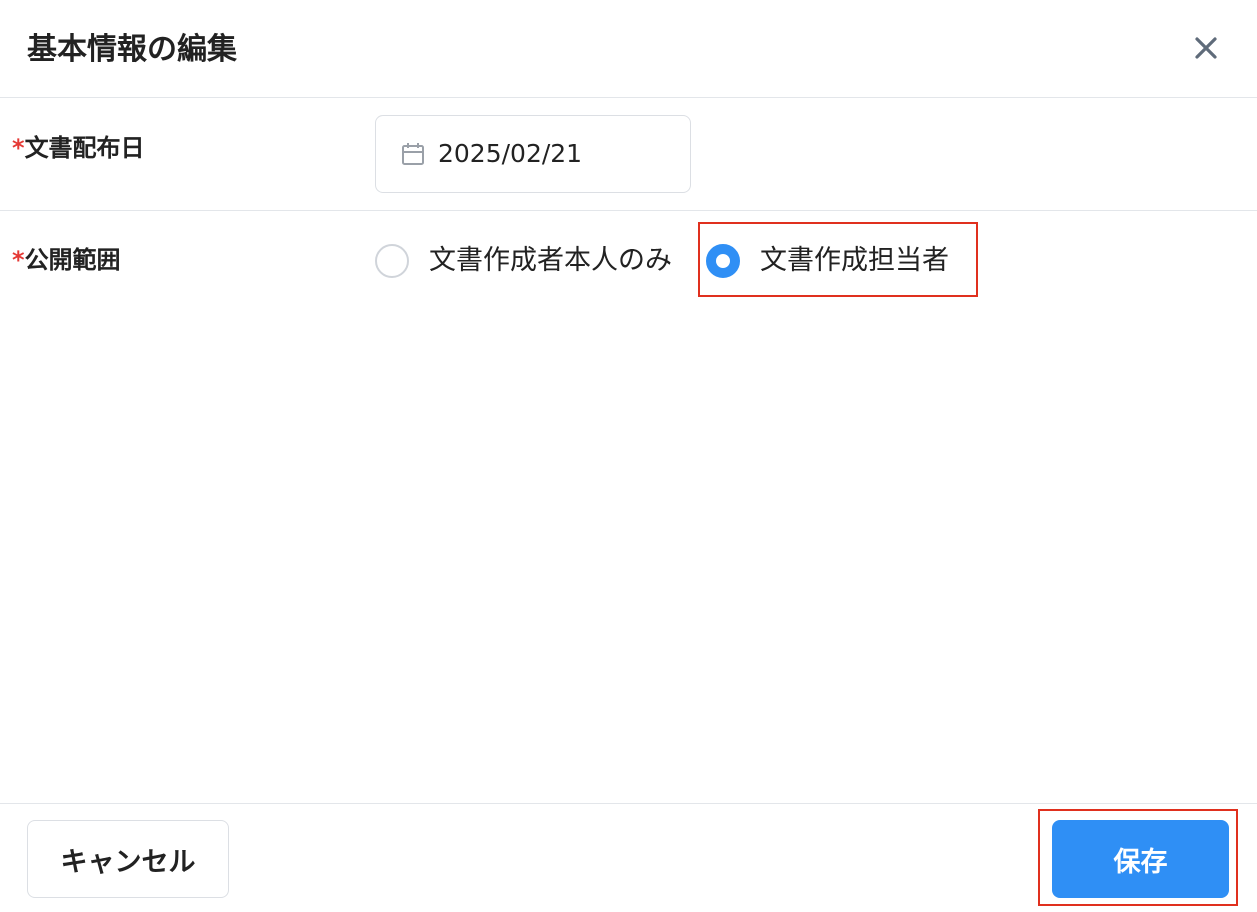 The height and width of the screenshot is (912, 1257). I want to click on date-value: 2025/02/21, so click(510, 153).